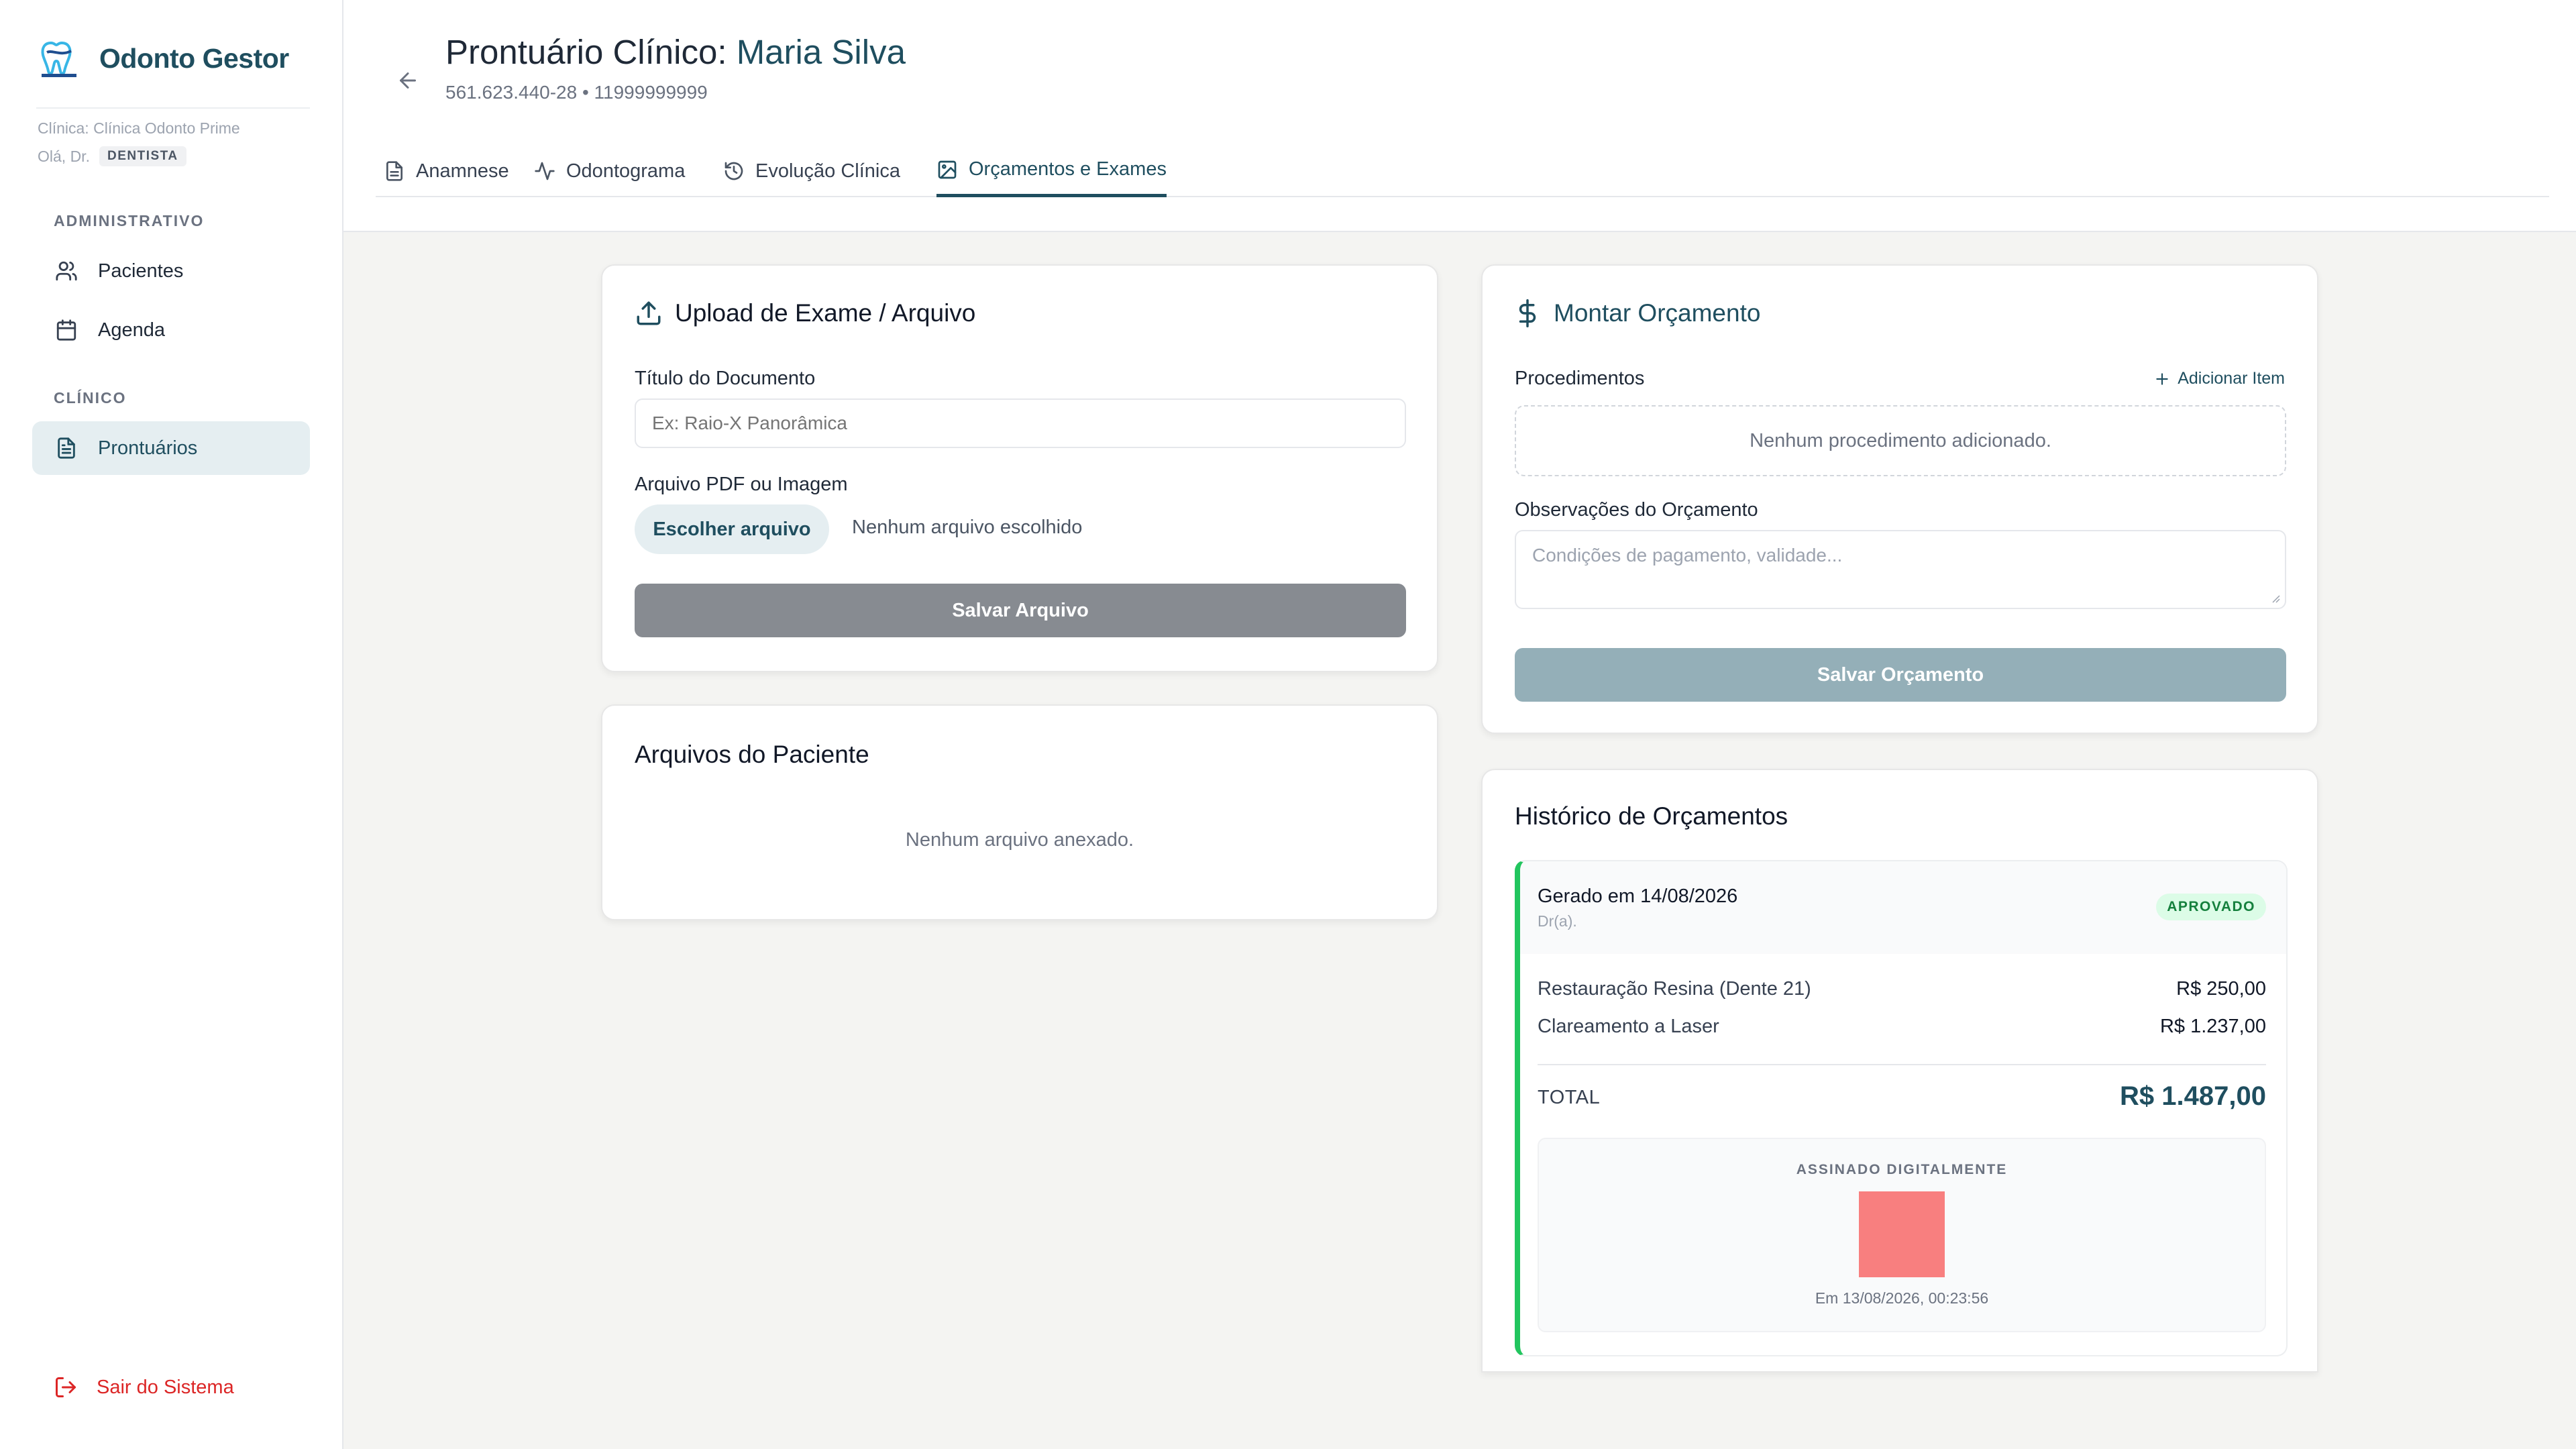 The image size is (2576, 1449). I want to click on signature-label: ASSINADO DIGITALMENTE, so click(1902, 1169).